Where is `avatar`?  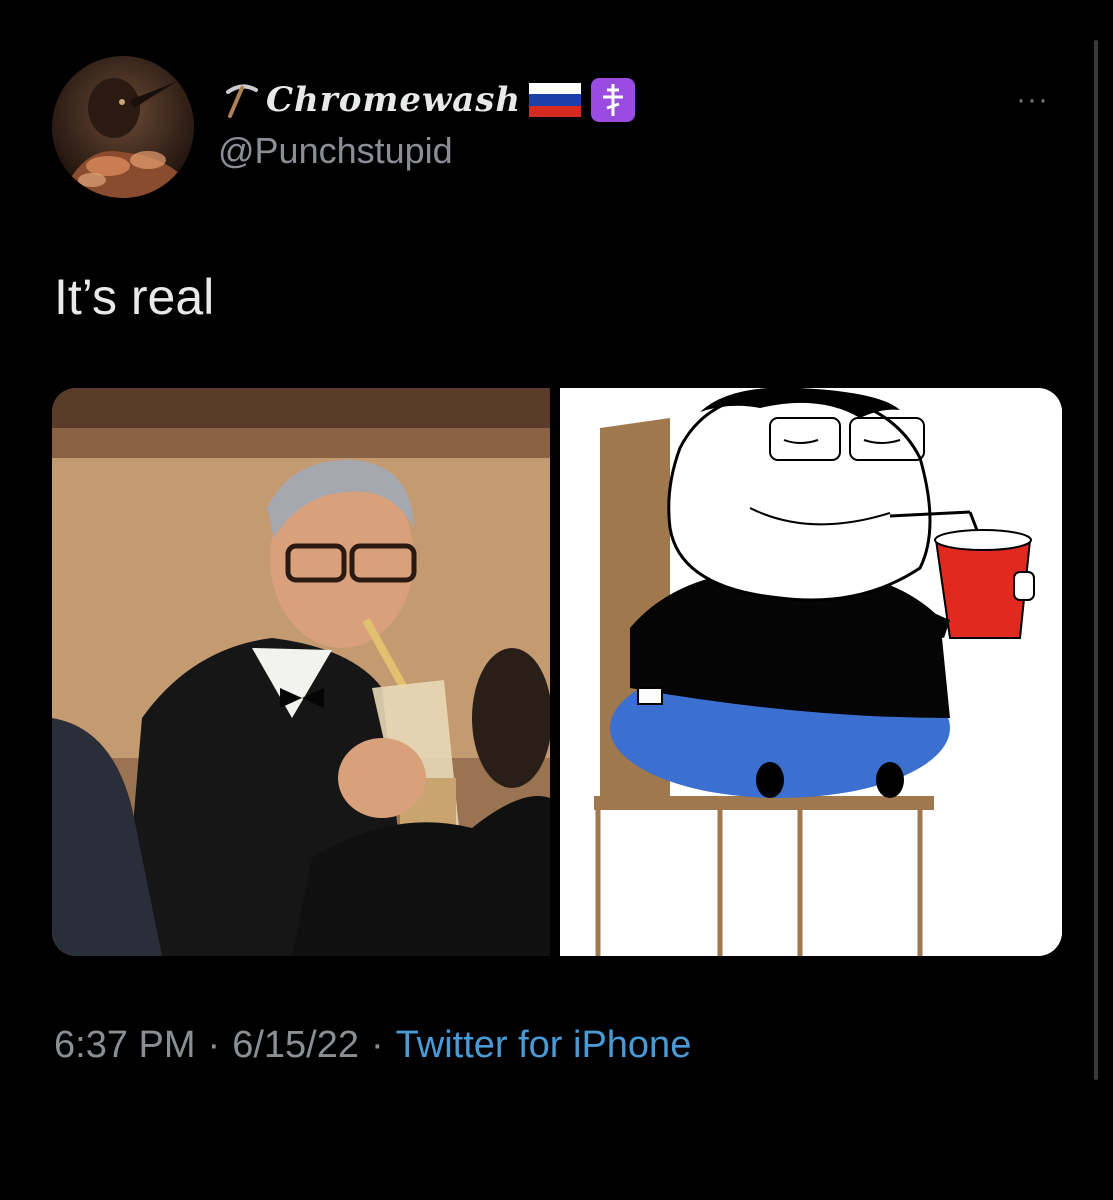
avatar is located at coordinates (123, 127).